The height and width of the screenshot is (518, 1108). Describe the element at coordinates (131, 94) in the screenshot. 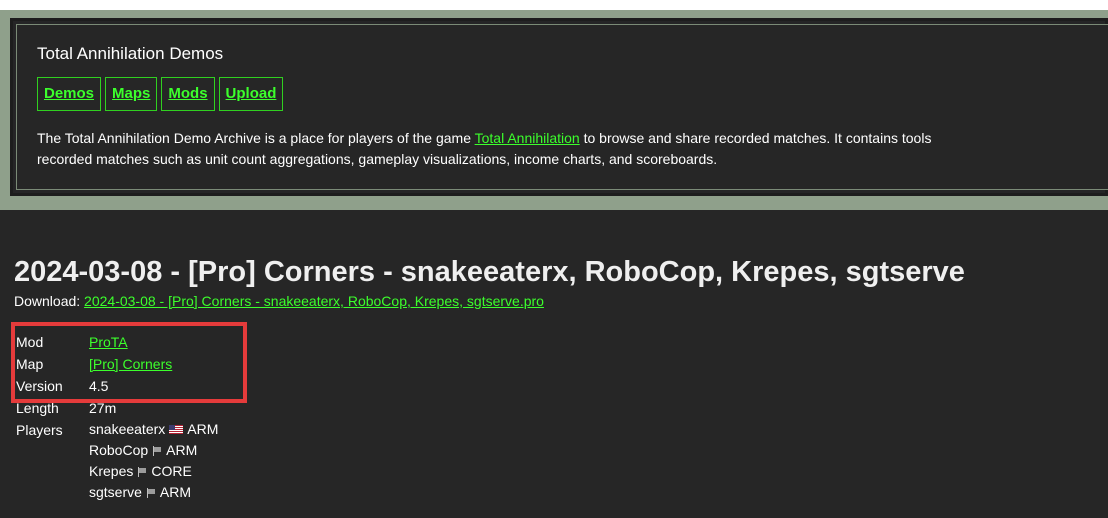

I see `nav-maps-link: Maps` at that location.